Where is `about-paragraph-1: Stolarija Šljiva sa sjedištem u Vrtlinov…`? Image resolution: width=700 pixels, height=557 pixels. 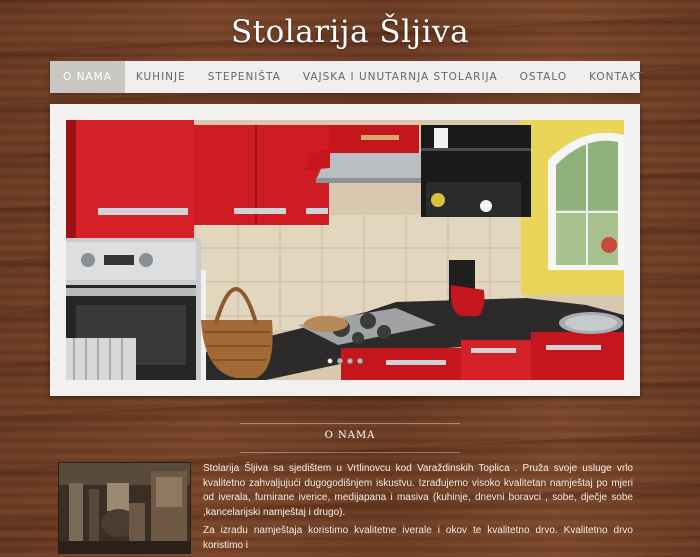
about-paragraph-1: Stolarija Šljiva sa sjedištem u Vrtlinov… is located at coordinates (418, 490).